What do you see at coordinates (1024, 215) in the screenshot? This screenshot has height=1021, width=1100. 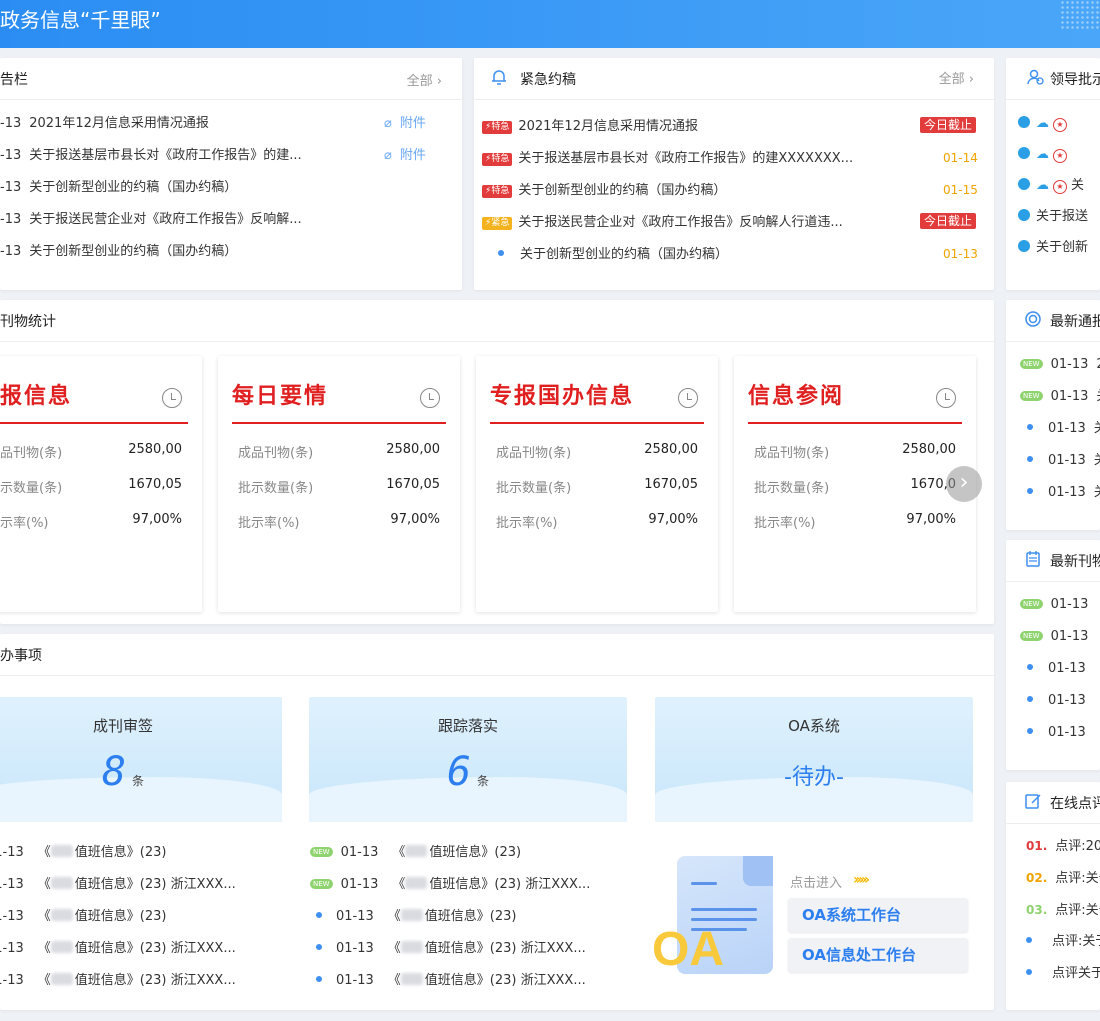 I see `hand-icon` at bounding box center [1024, 215].